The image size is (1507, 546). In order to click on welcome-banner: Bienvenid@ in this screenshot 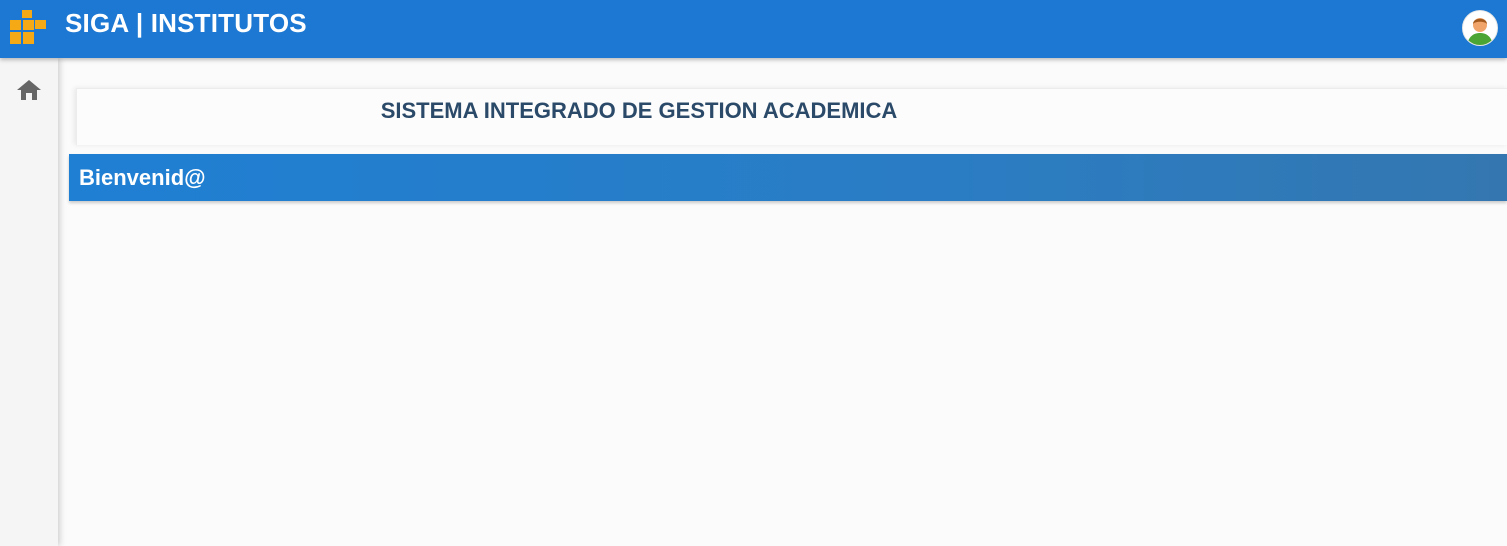, I will do `click(788, 177)`.